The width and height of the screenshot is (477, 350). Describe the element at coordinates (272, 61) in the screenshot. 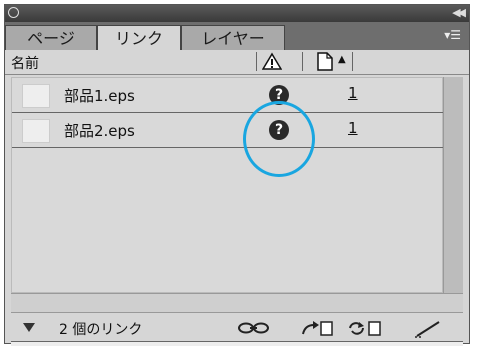

I see `warning-icon` at that location.